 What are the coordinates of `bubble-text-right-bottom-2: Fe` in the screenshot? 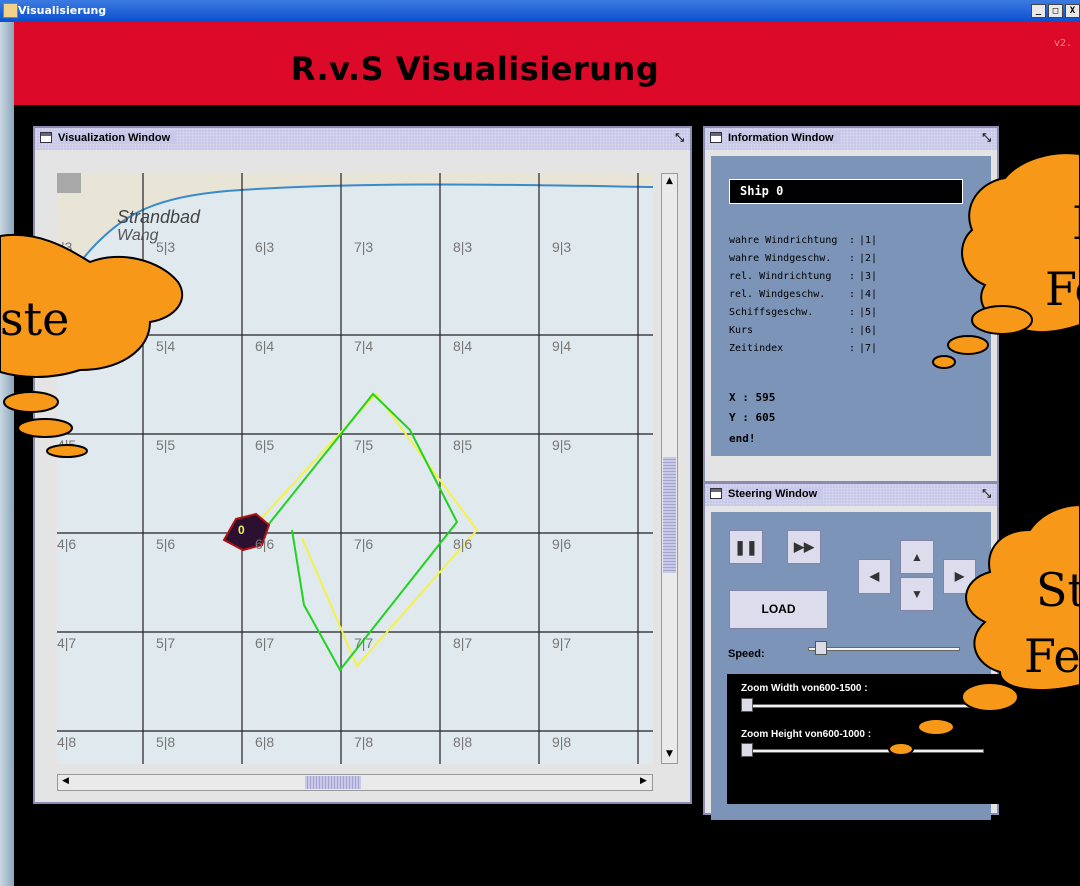 It's located at (1052, 656).